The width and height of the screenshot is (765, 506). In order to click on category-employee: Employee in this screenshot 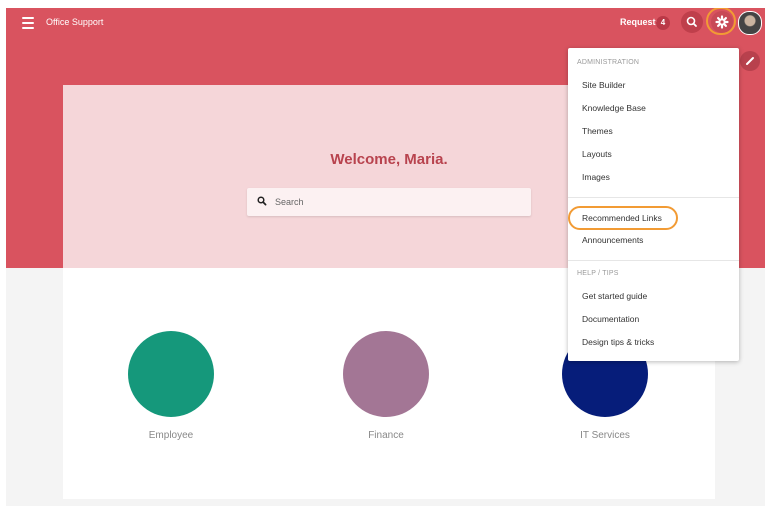, I will do `click(171, 386)`.